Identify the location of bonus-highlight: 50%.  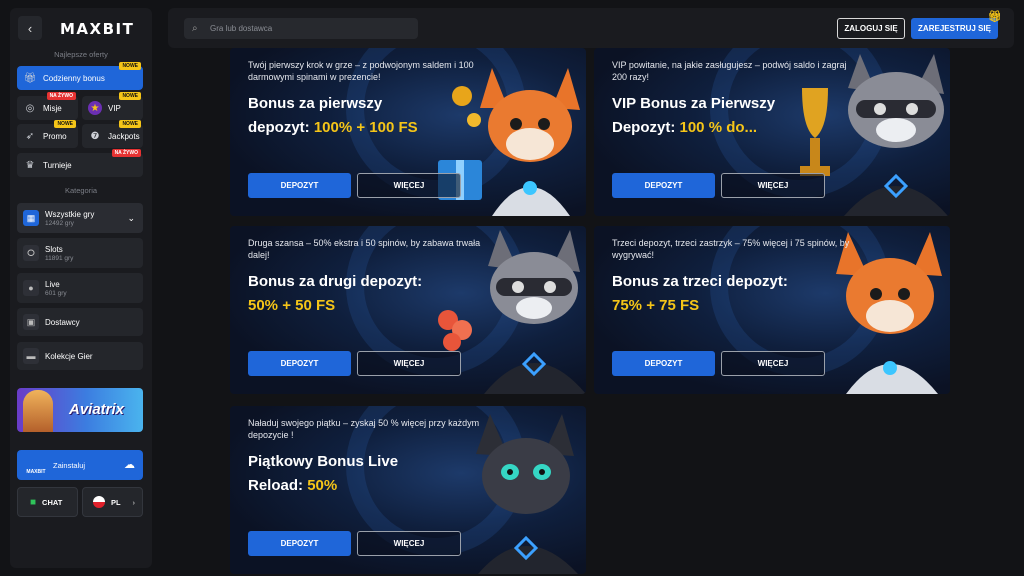
(322, 485).